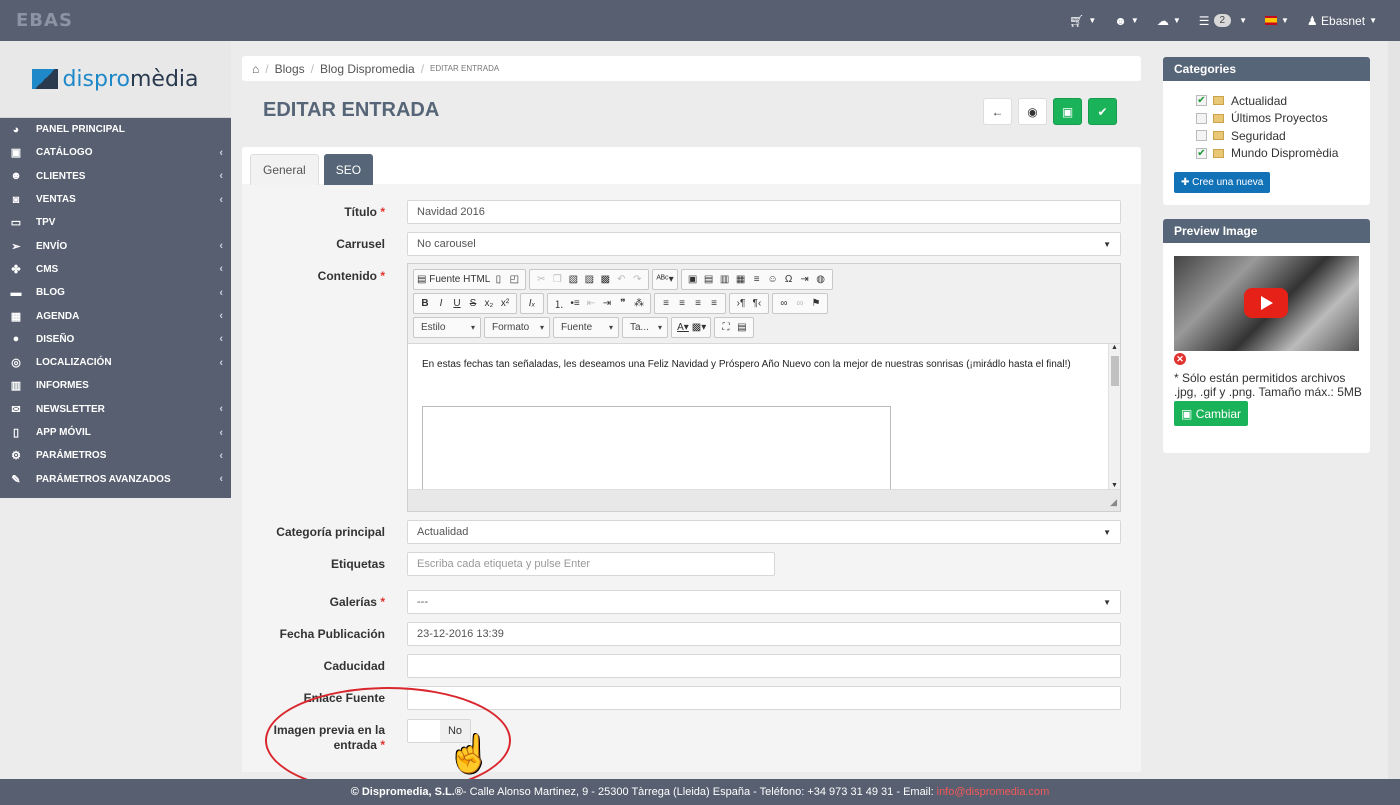  Describe the element at coordinates (993, 792) in the screenshot. I see `footer-email-link: info@dispromedia.com` at that location.